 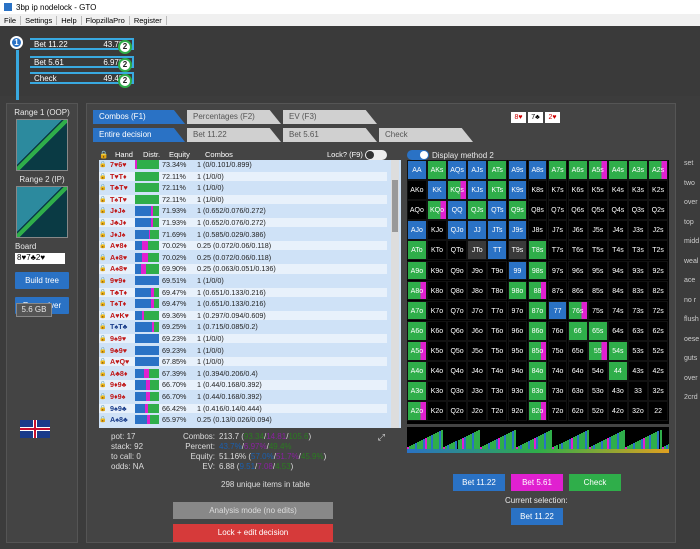 What do you see at coordinates (557, 250) in the screenshot?
I see `grid-cell: T7s` at bounding box center [557, 250].